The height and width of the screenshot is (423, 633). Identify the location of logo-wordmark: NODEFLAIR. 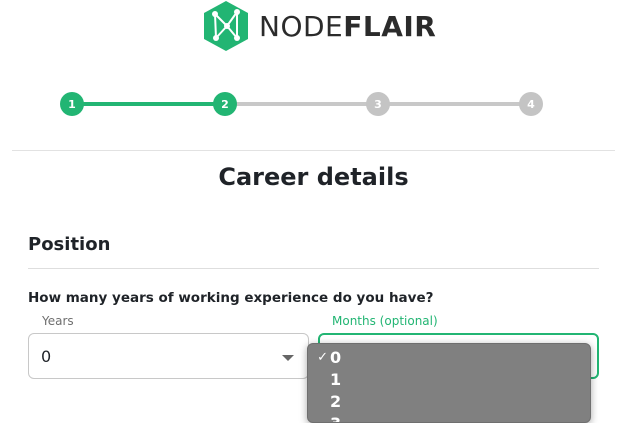
(347, 26).